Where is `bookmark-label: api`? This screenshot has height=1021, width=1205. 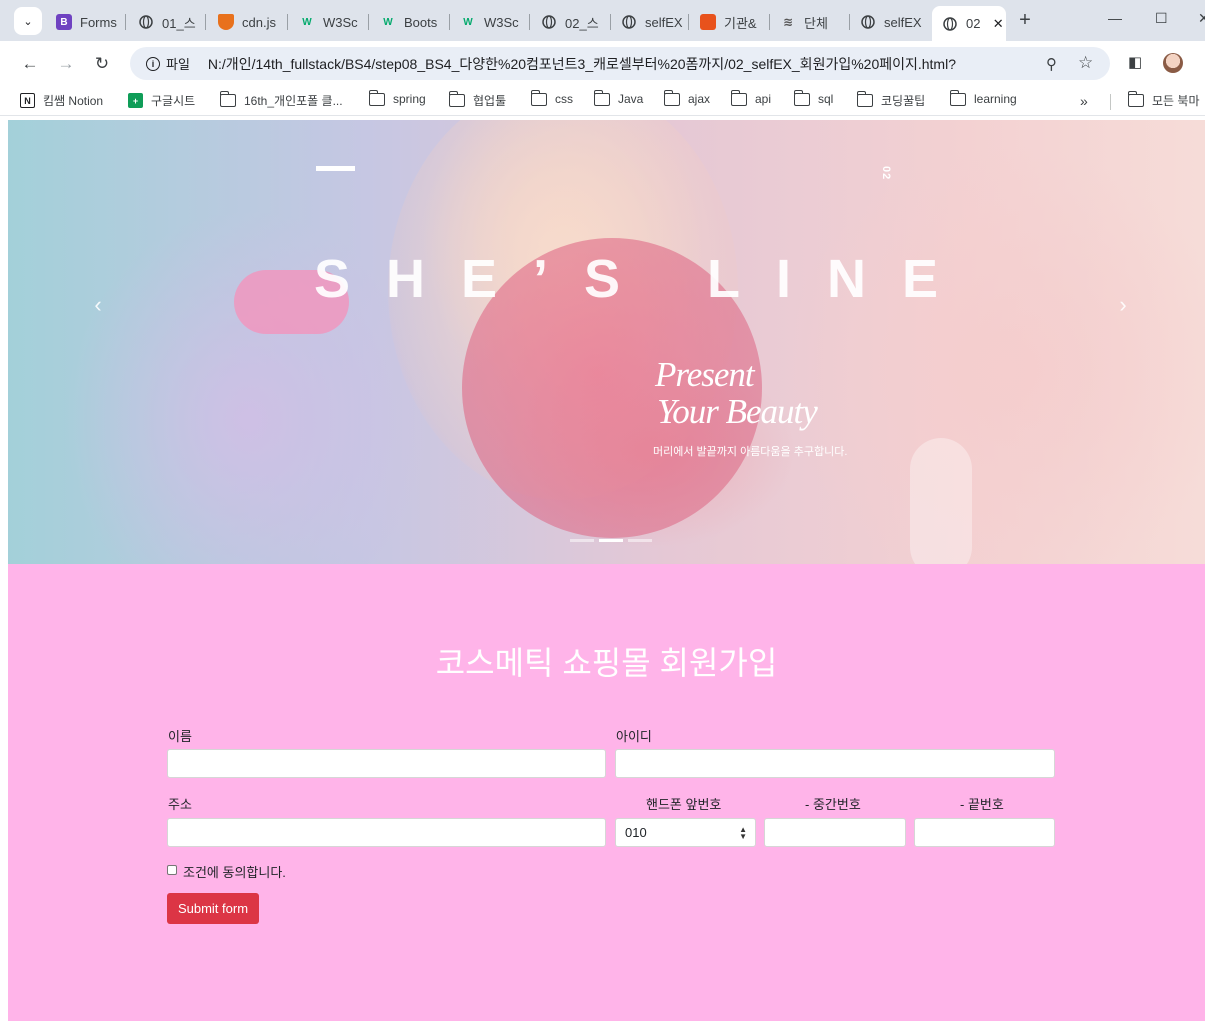
bookmark-label: api is located at coordinates (763, 99).